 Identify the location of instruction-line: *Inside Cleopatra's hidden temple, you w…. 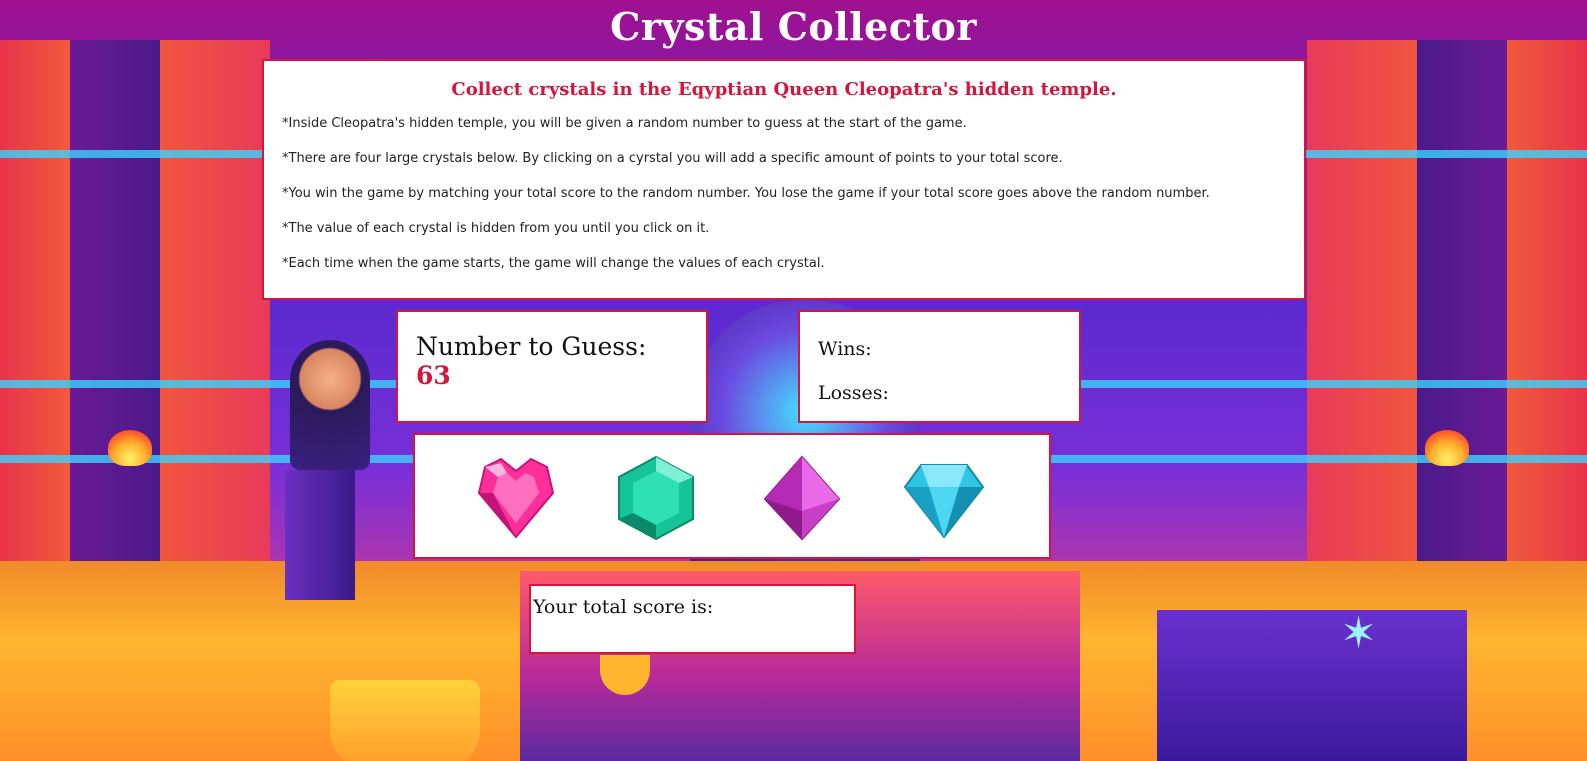
(624, 123).